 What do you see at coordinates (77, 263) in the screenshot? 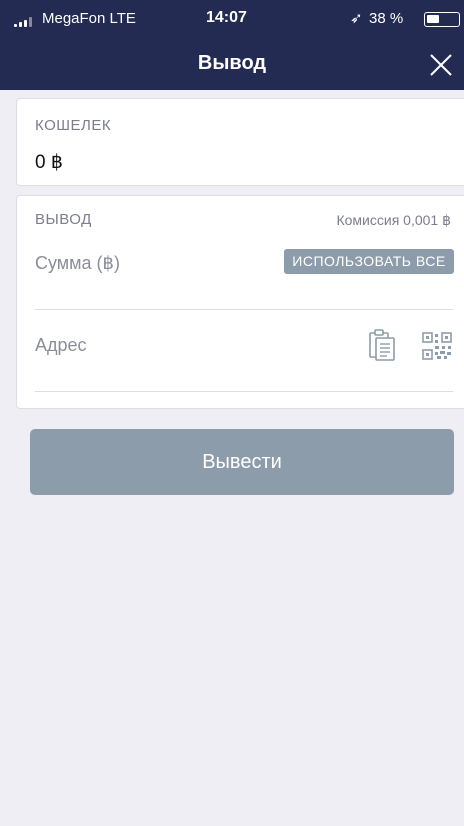
I see `amount-field: Сумма (฿)` at bounding box center [77, 263].